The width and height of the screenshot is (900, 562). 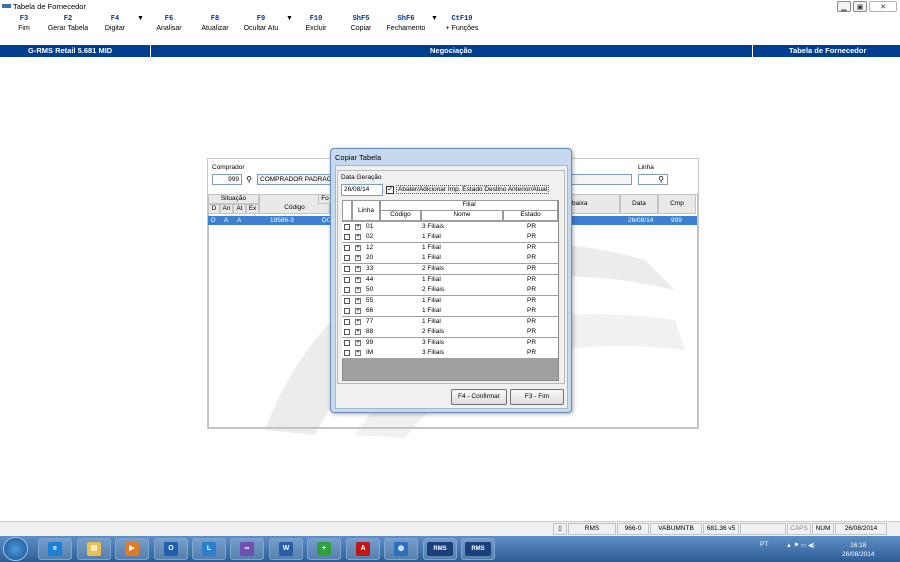 What do you see at coordinates (858, 550) in the screenshot?
I see `system-clock: 16:18 26/08/2014` at bounding box center [858, 550].